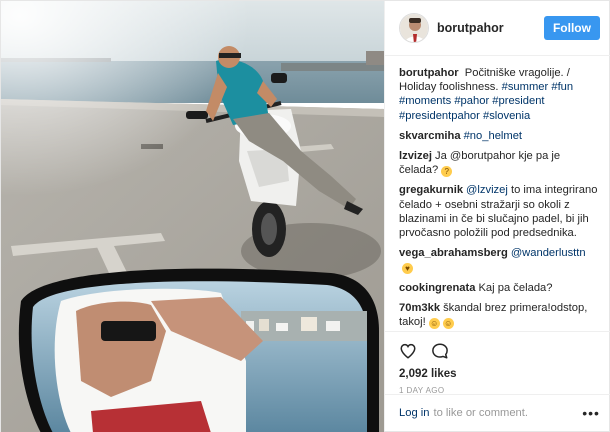 This screenshot has width=610, height=432. Describe the element at coordinates (571, 28) in the screenshot. I see `follow-button: Follow` at that location.